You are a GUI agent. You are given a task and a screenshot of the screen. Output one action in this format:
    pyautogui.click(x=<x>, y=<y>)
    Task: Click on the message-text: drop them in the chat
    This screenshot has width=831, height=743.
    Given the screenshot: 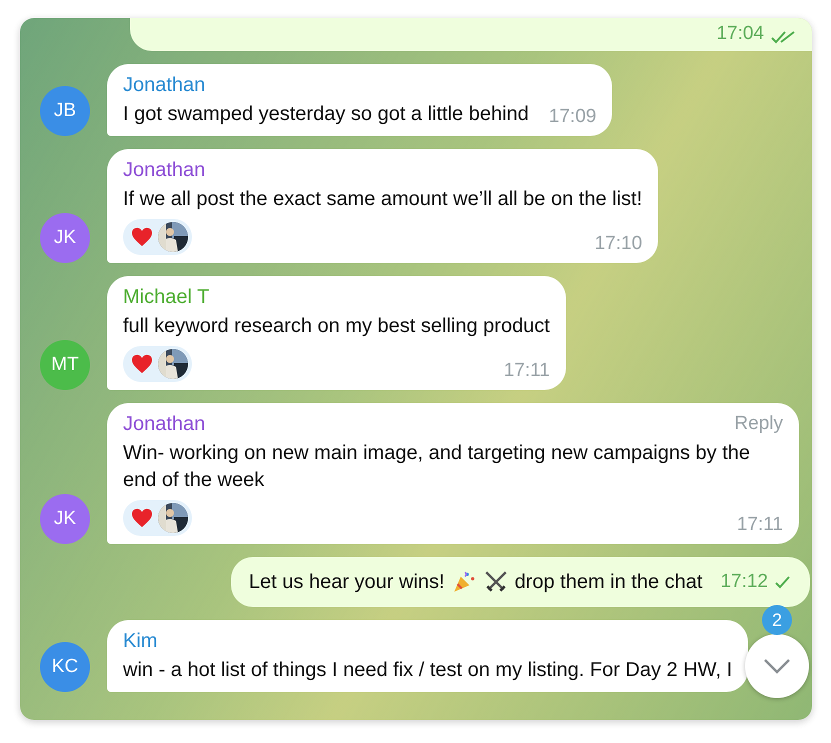 What is the action you would take?
    pyautogui.click(x=608, y=582)
    